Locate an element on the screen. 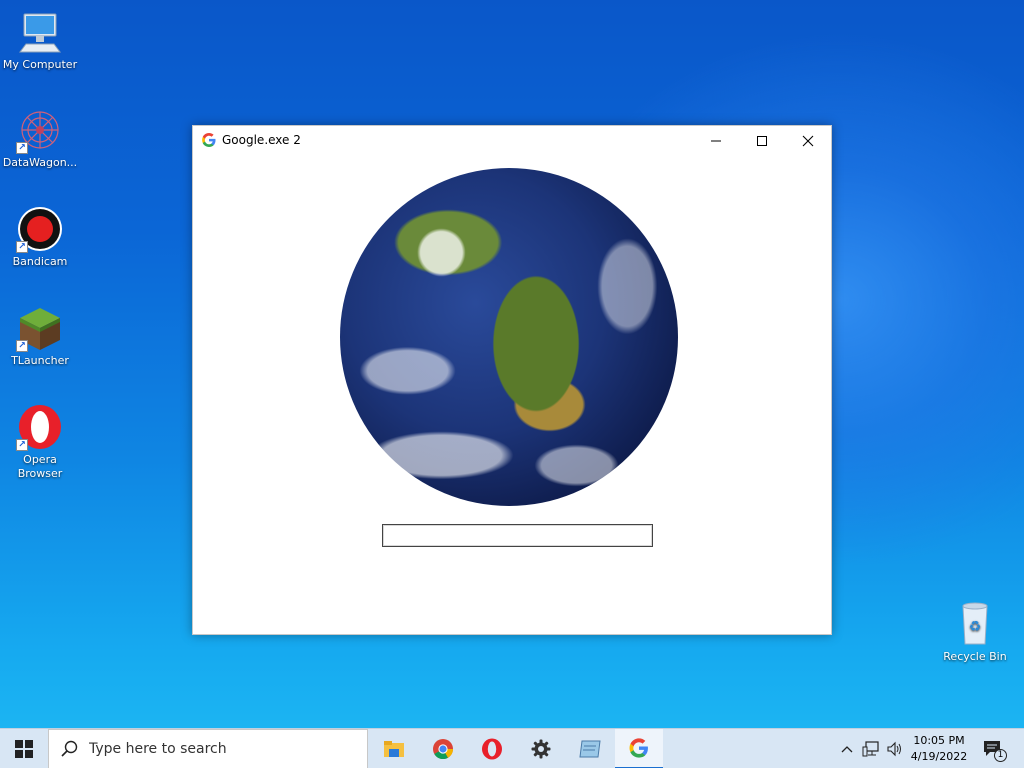  taskbar-settings is located at coordinates (541, 748).